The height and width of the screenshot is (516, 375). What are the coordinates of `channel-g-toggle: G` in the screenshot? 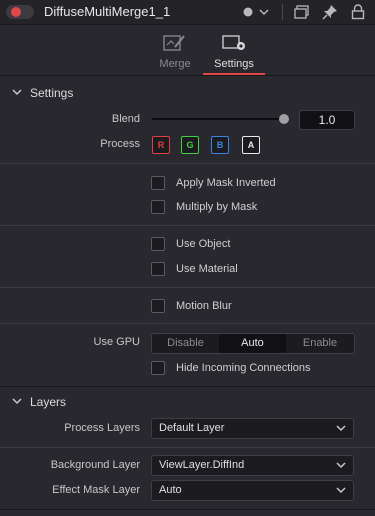 It's located at (190, 145).